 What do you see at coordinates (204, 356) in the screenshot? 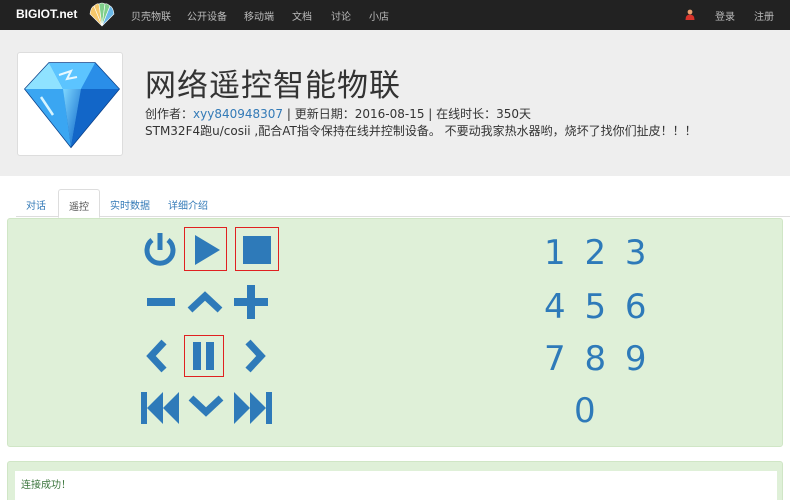
I see `pause-icon` at bounding box center [204, 356].